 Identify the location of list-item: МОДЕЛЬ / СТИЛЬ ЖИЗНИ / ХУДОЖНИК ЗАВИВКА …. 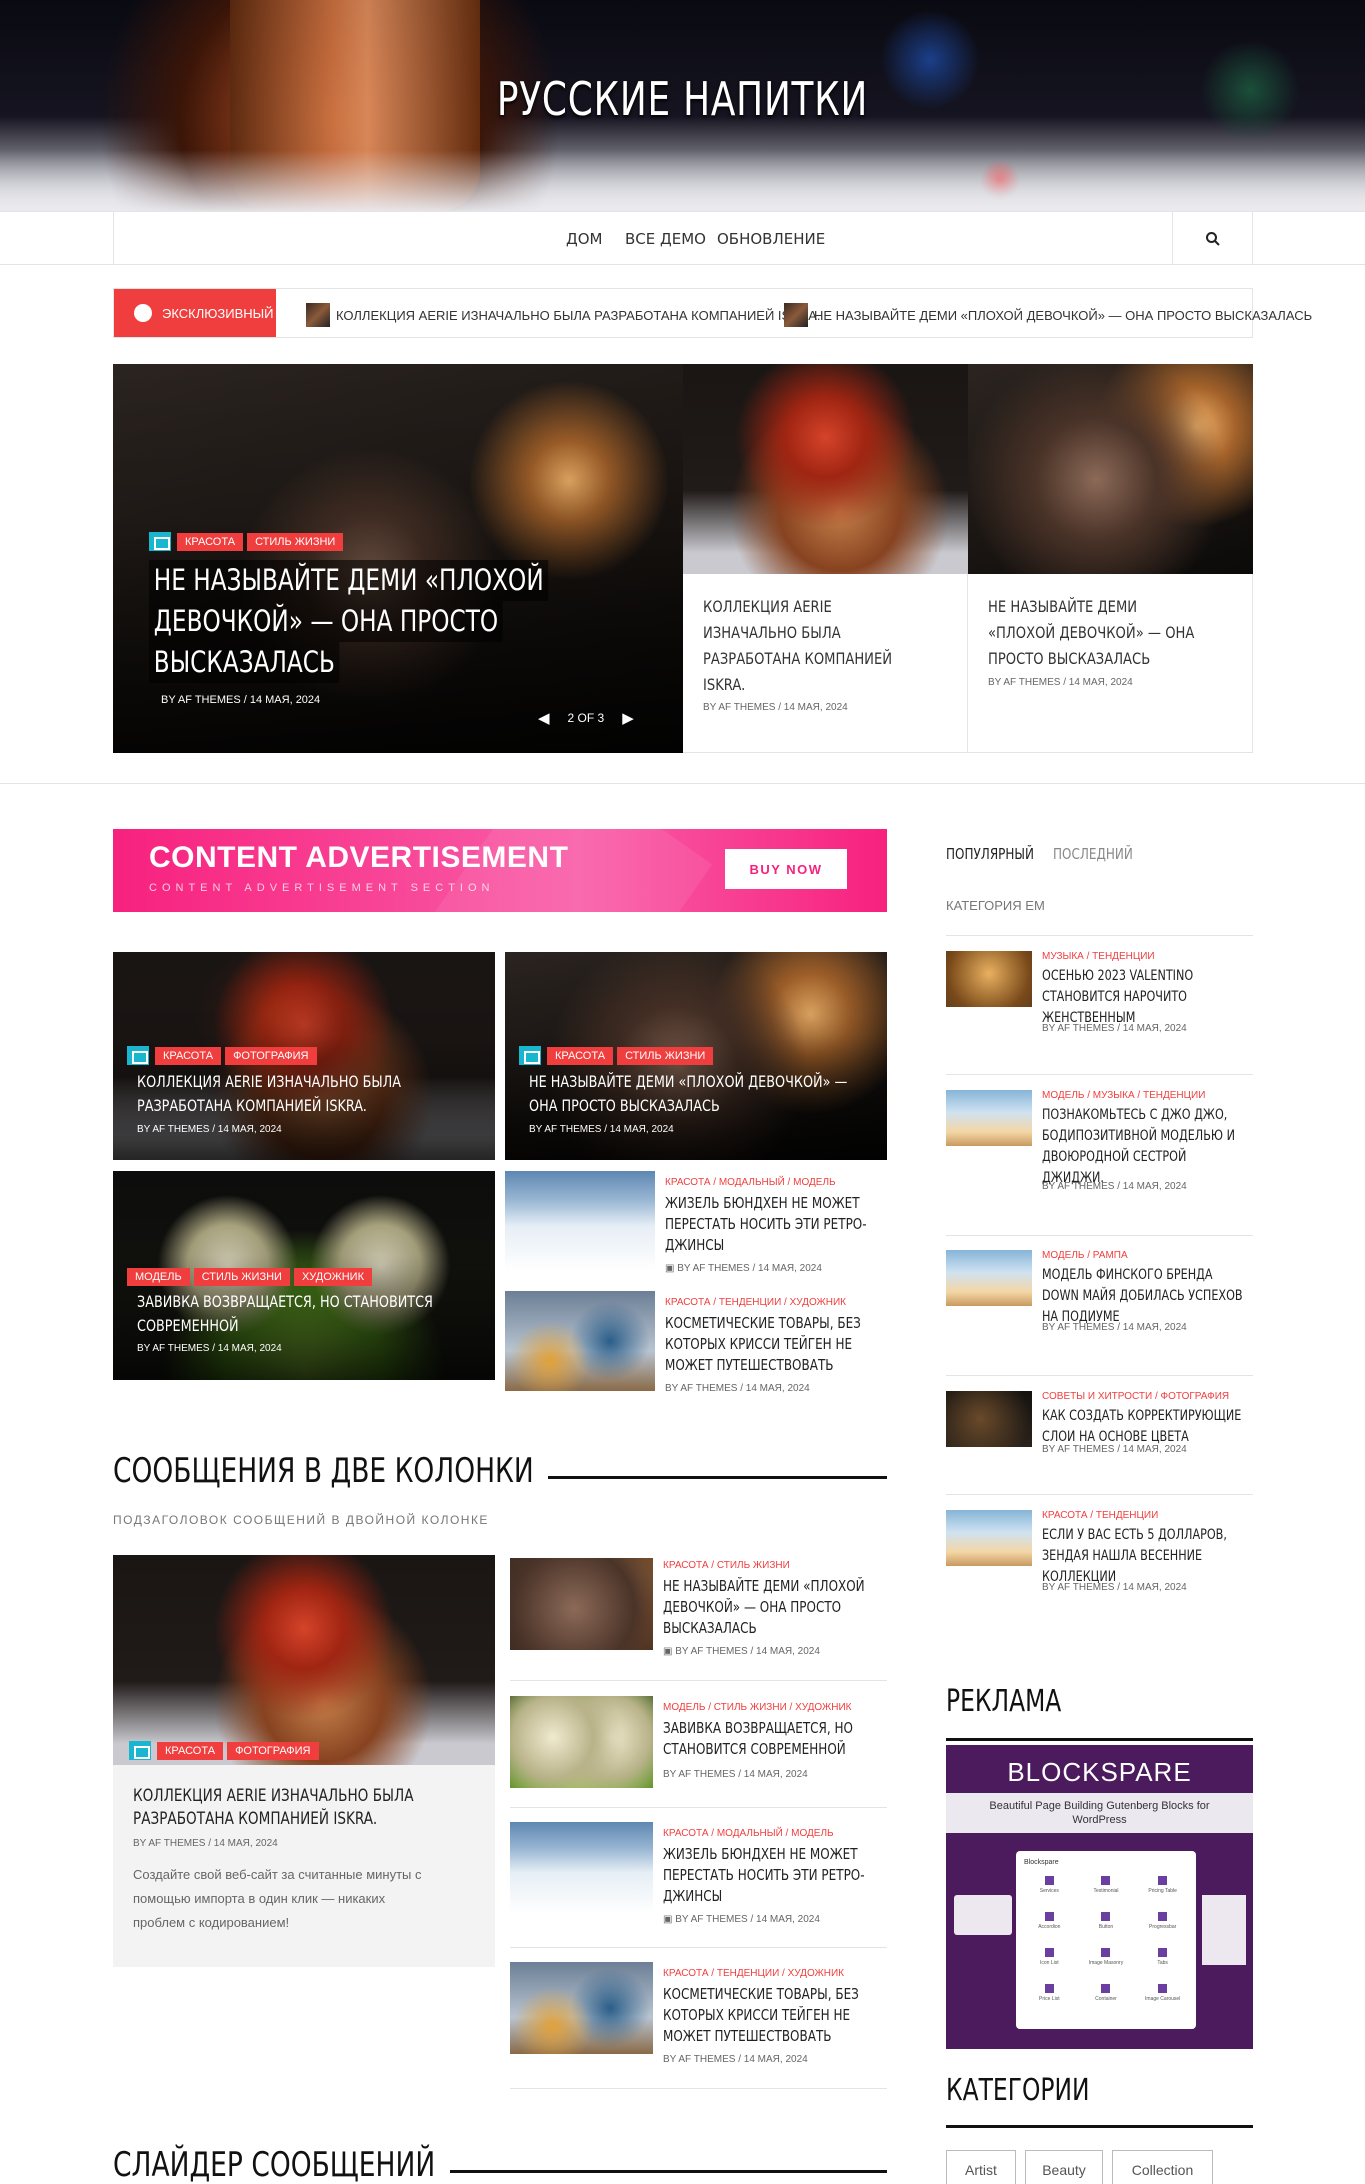
(698, 1746).